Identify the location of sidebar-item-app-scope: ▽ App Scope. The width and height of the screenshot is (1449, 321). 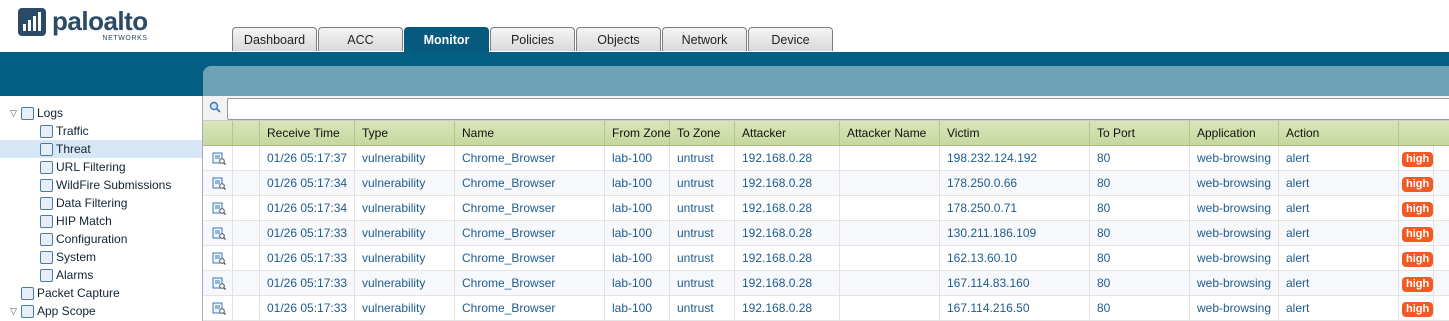
(53, 311).